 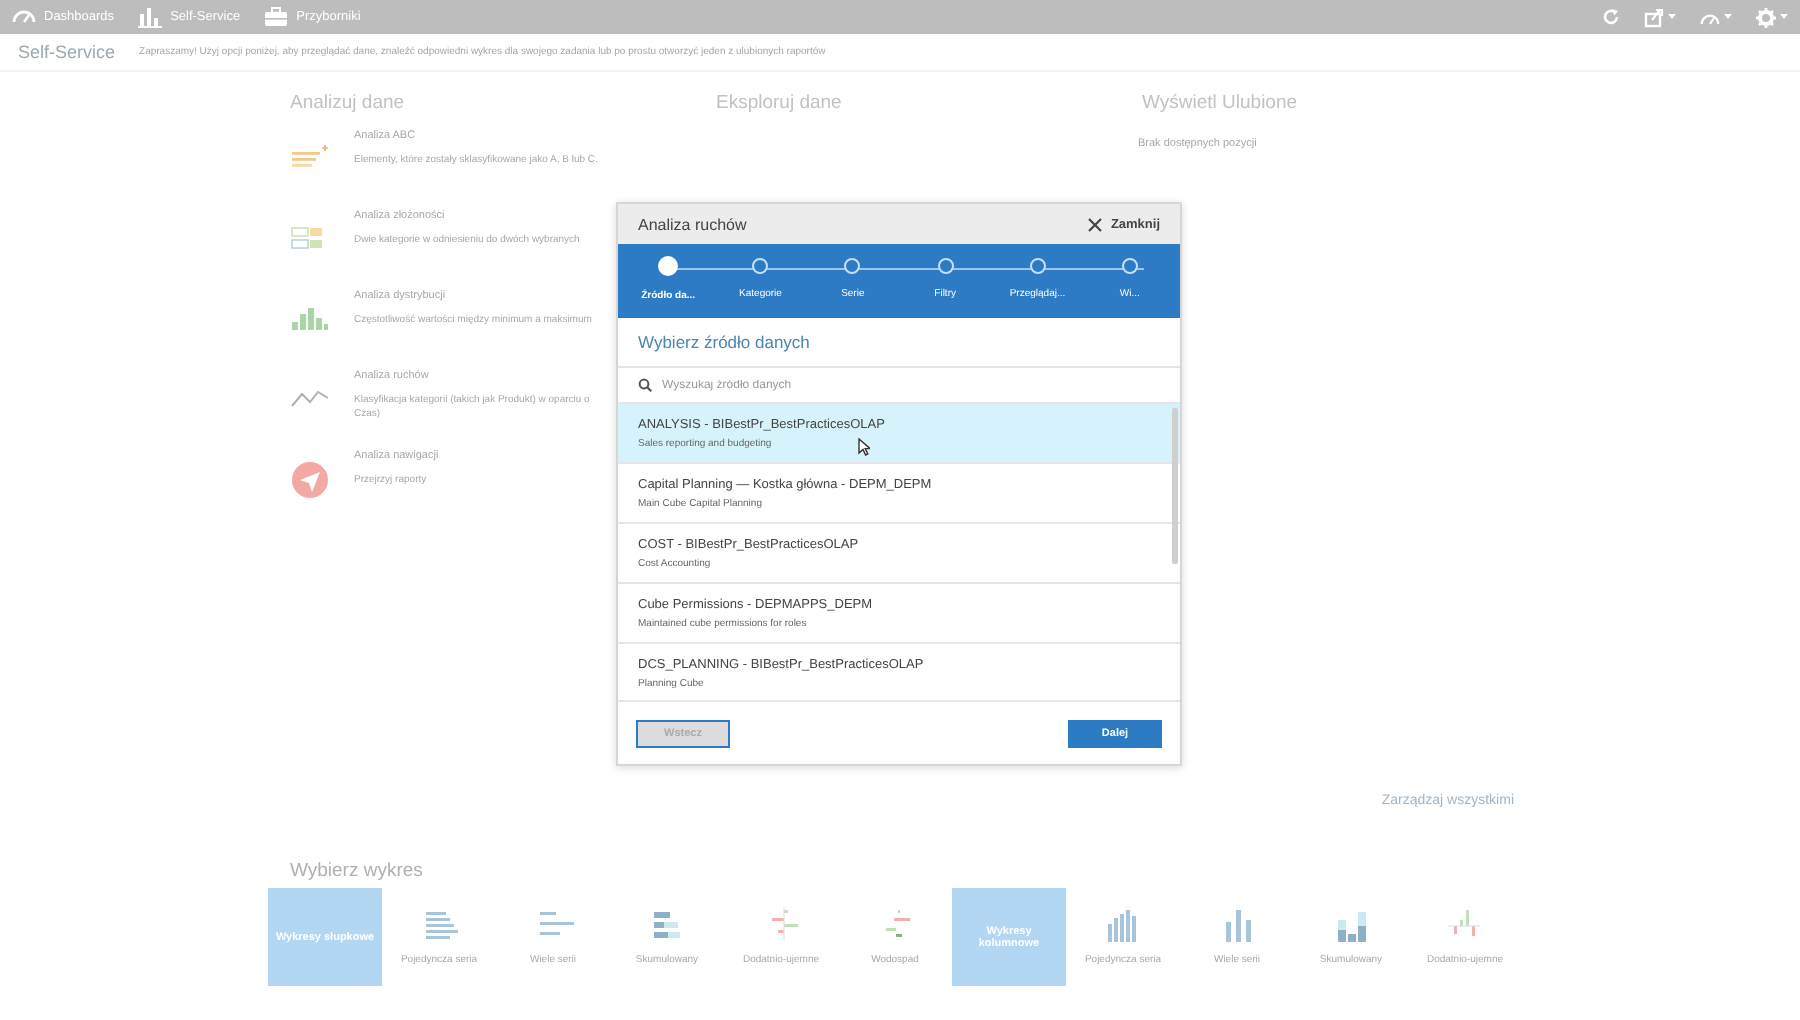 I want to click on search-icon, so click(x=645, y=385).